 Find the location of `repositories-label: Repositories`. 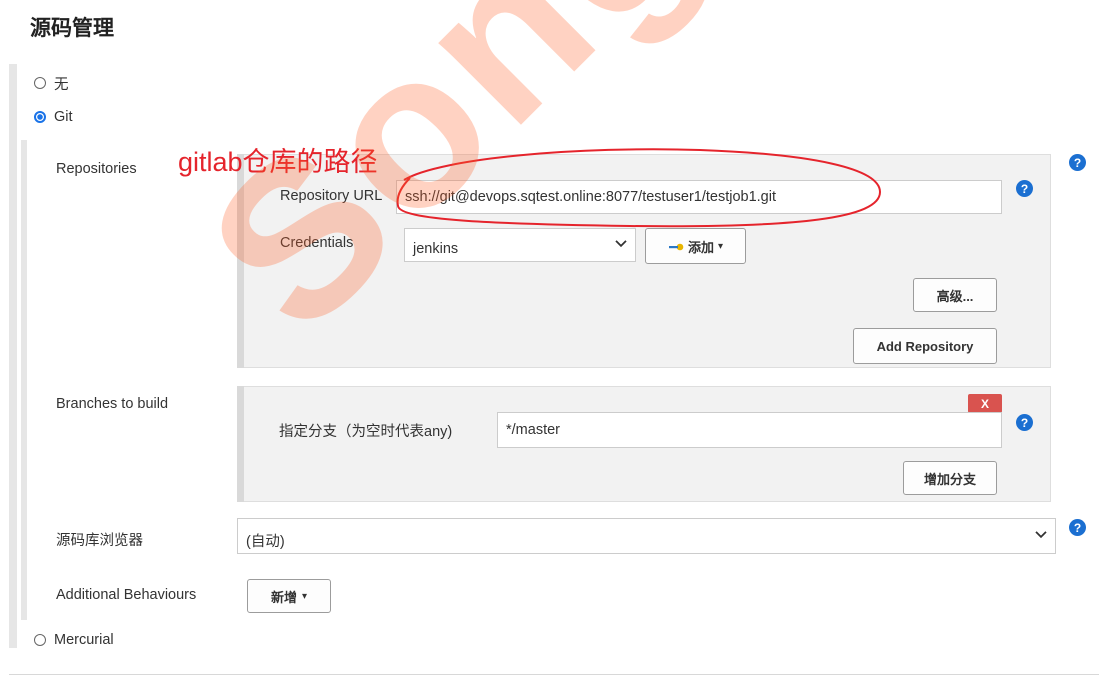

repositories-label: Repositories is located at coordinates (96, 169).